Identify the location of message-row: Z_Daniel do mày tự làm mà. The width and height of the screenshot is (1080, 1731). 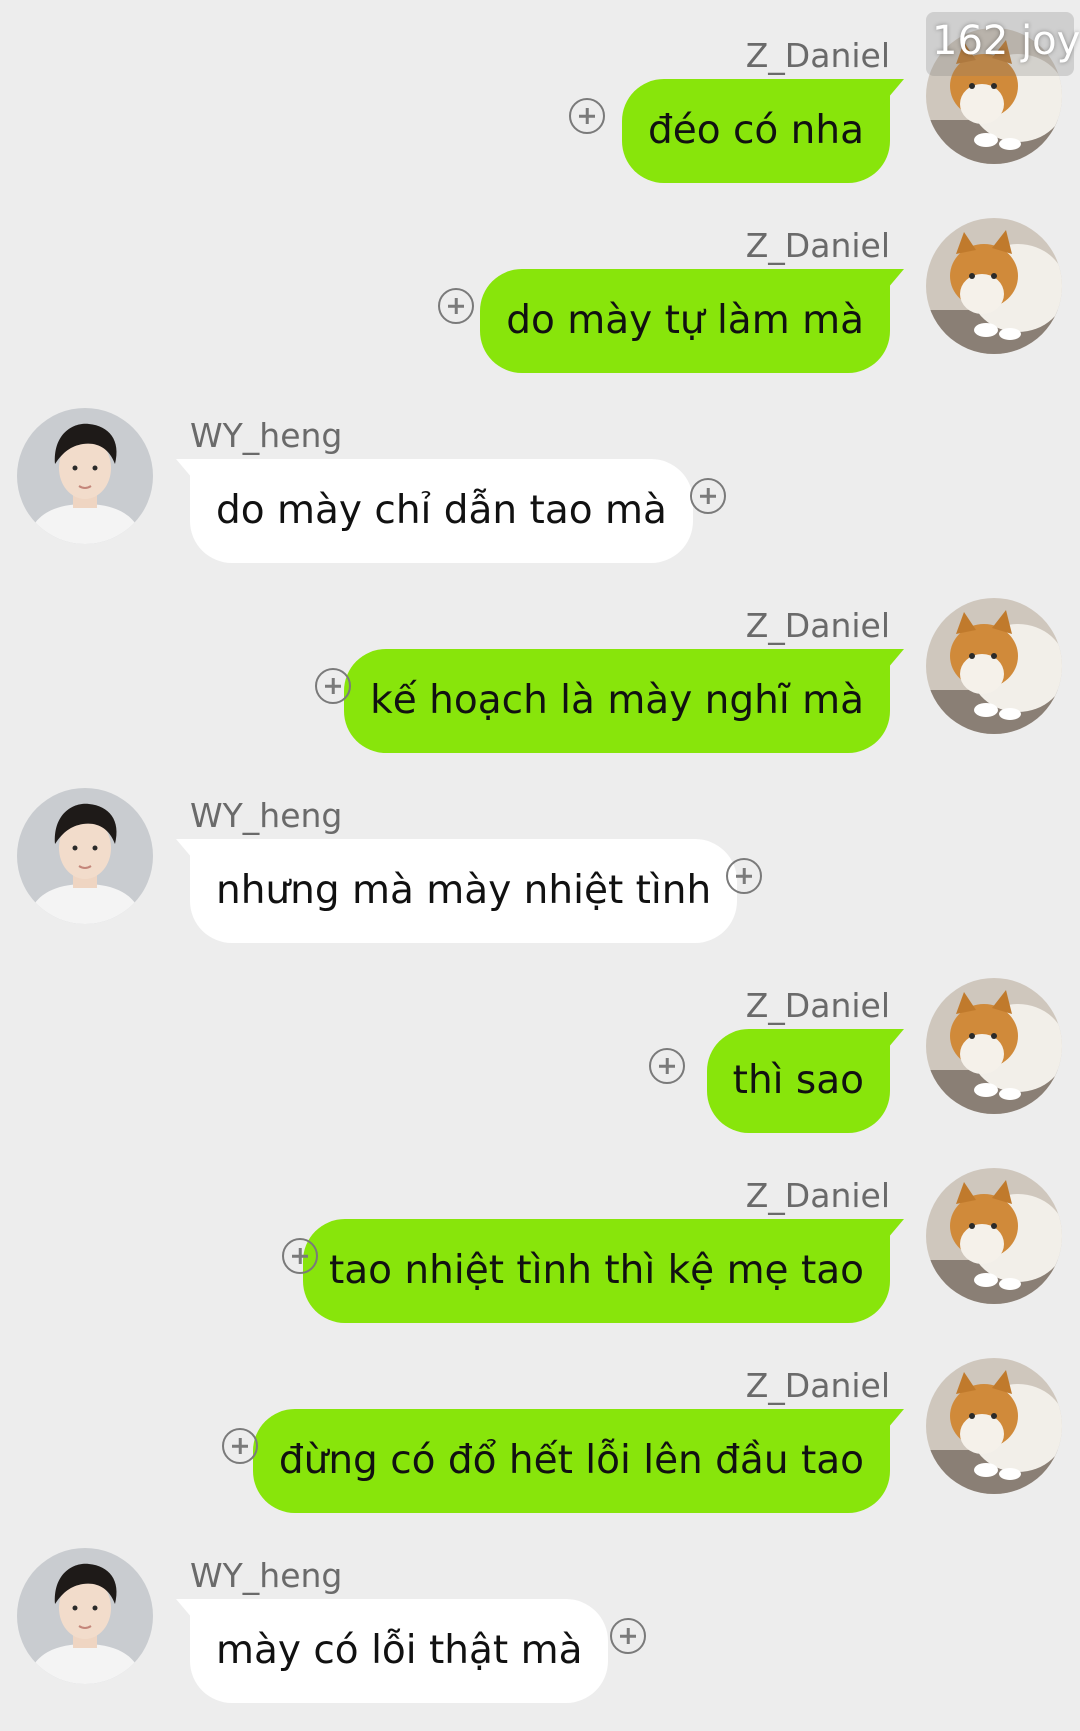
(540, 285).